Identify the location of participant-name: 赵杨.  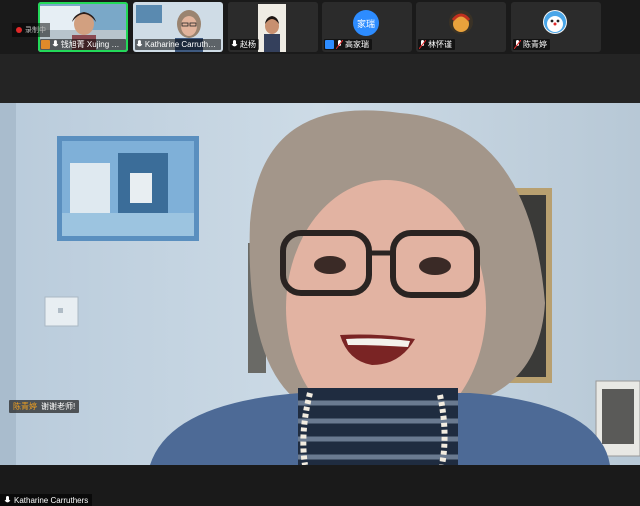
(248, 44).